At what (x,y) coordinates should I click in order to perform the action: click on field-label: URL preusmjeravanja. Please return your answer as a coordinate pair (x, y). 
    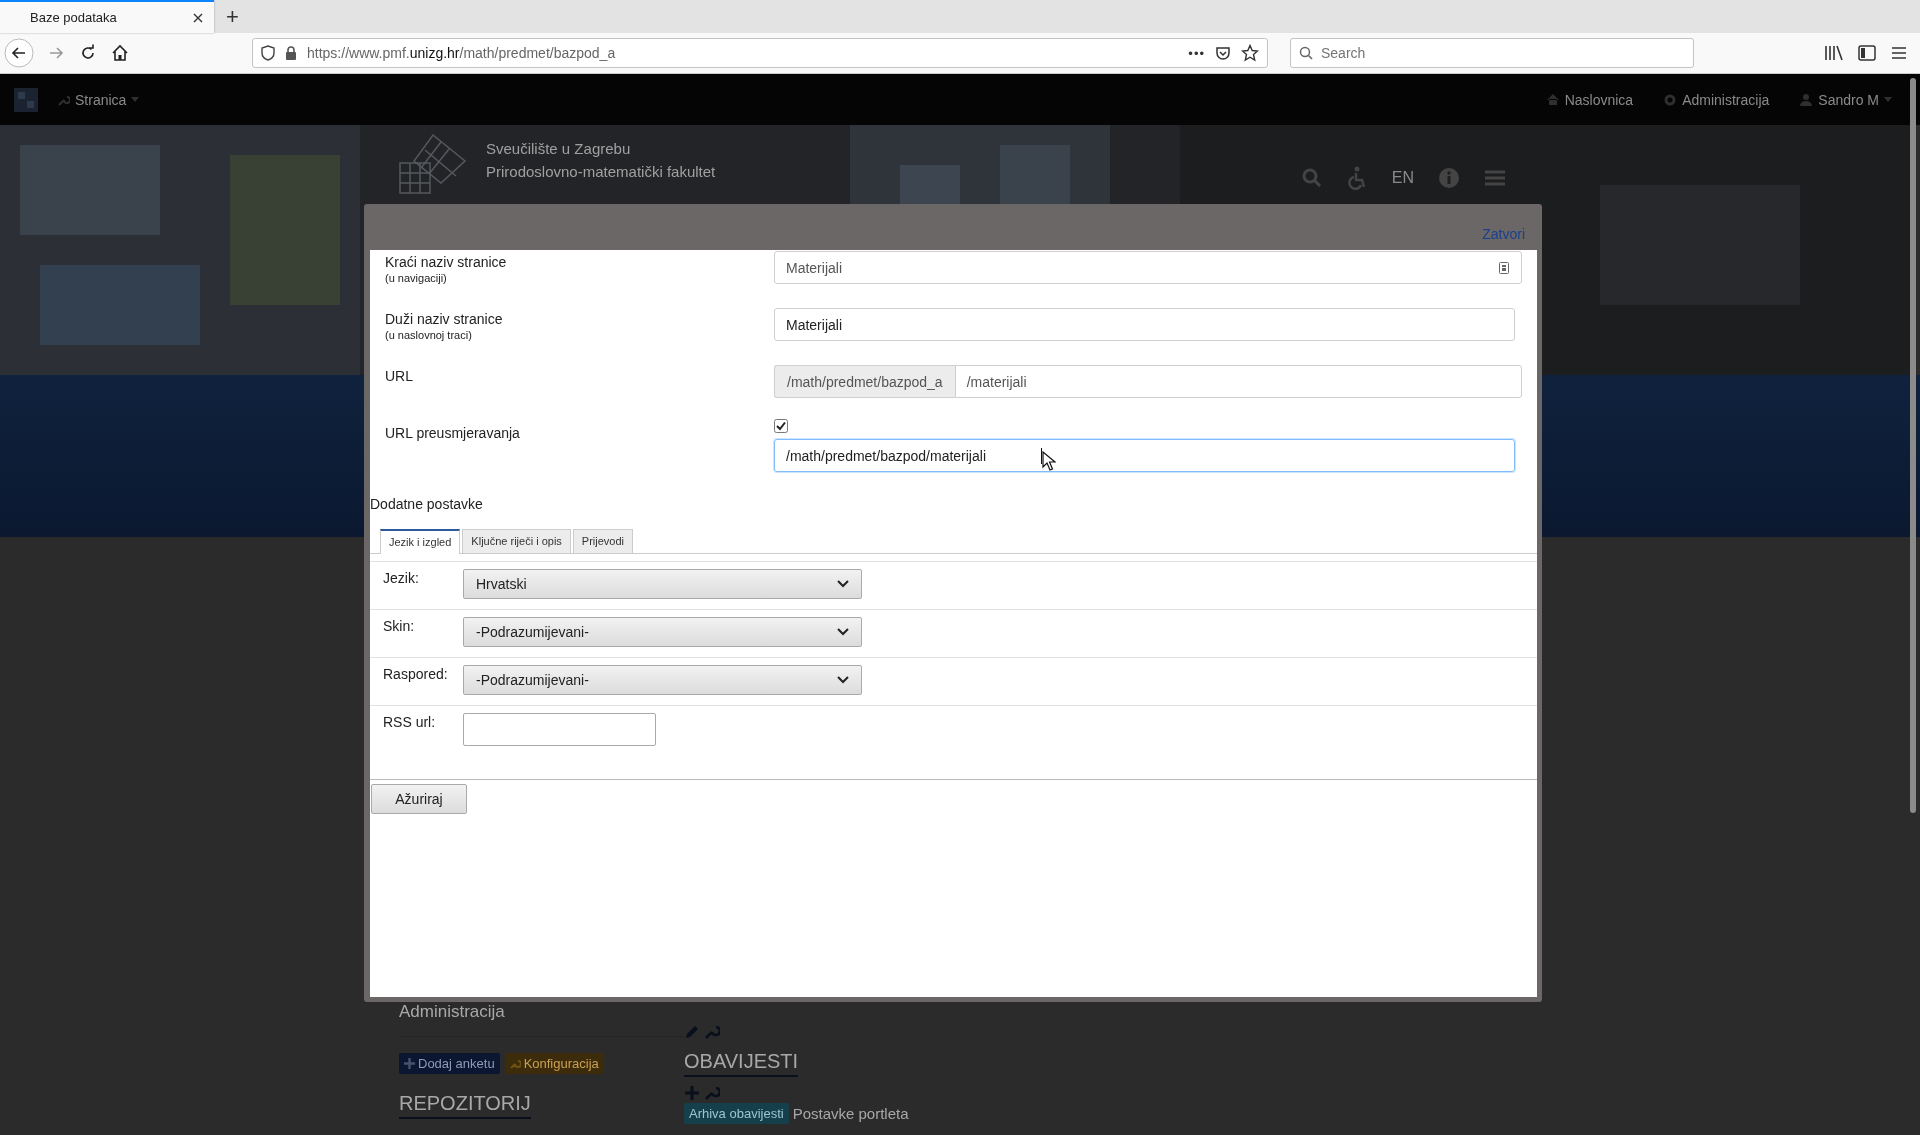
    Looking at the image, I should click on (453, 433).